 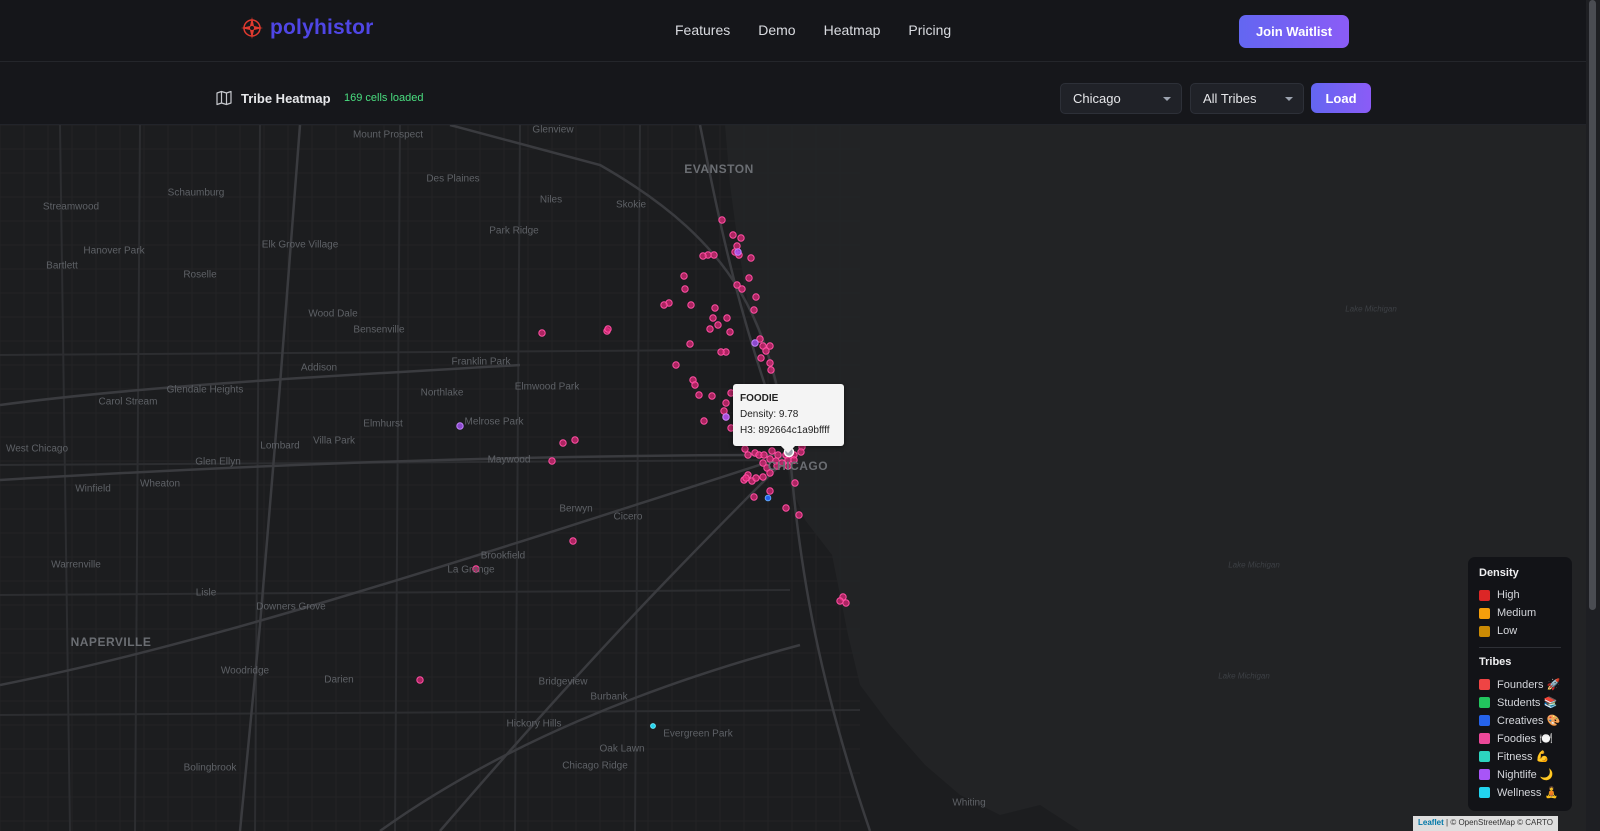 I want to click on city-select: Chicago, so click(x=1121, y=98).